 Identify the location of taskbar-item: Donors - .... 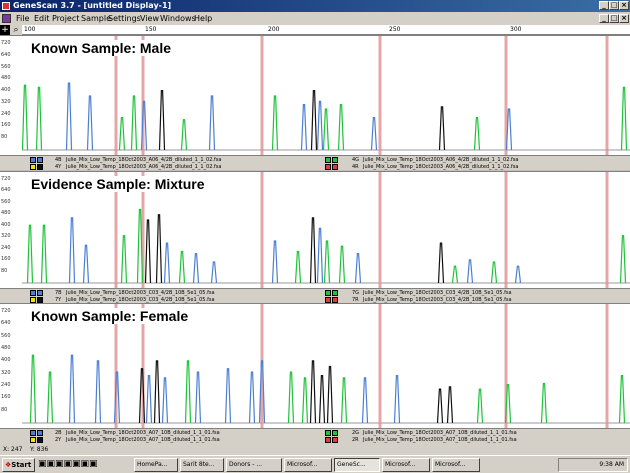
(254, 465).